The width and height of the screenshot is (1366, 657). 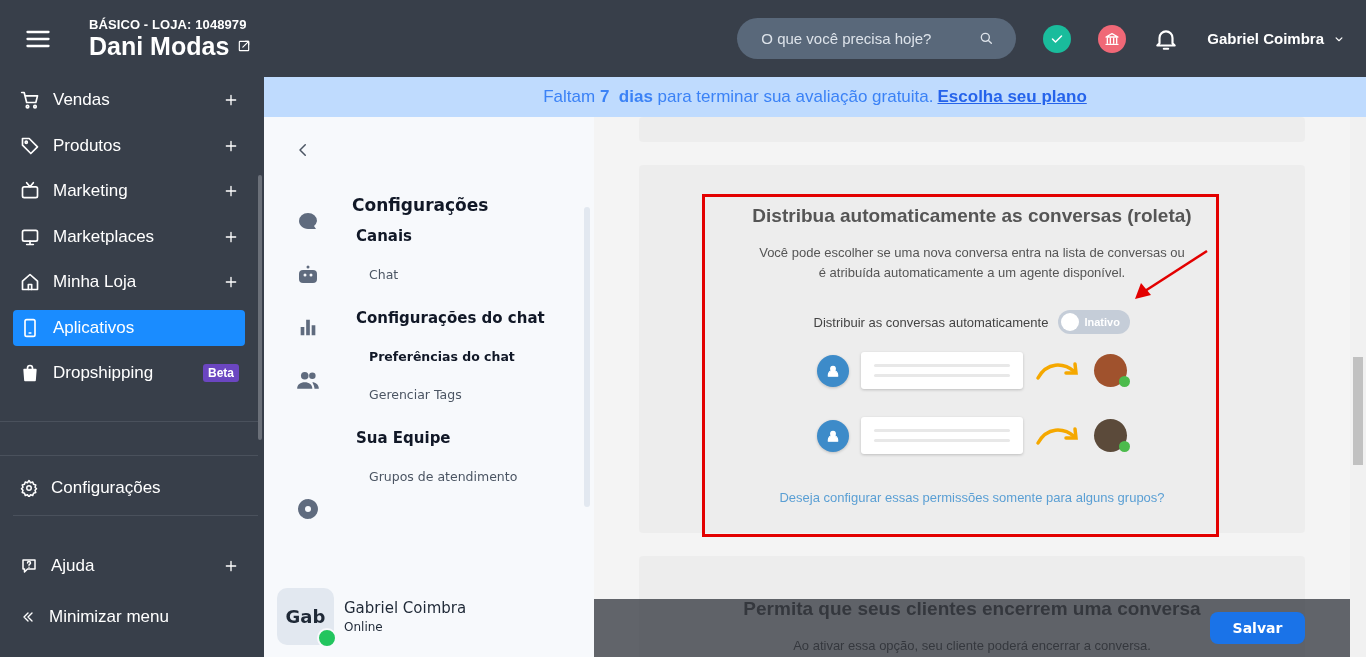 What do you see at coordinates (384, 236) in the screenshot?
I see `section-heading: Canais` at bounding box center [384, 236].